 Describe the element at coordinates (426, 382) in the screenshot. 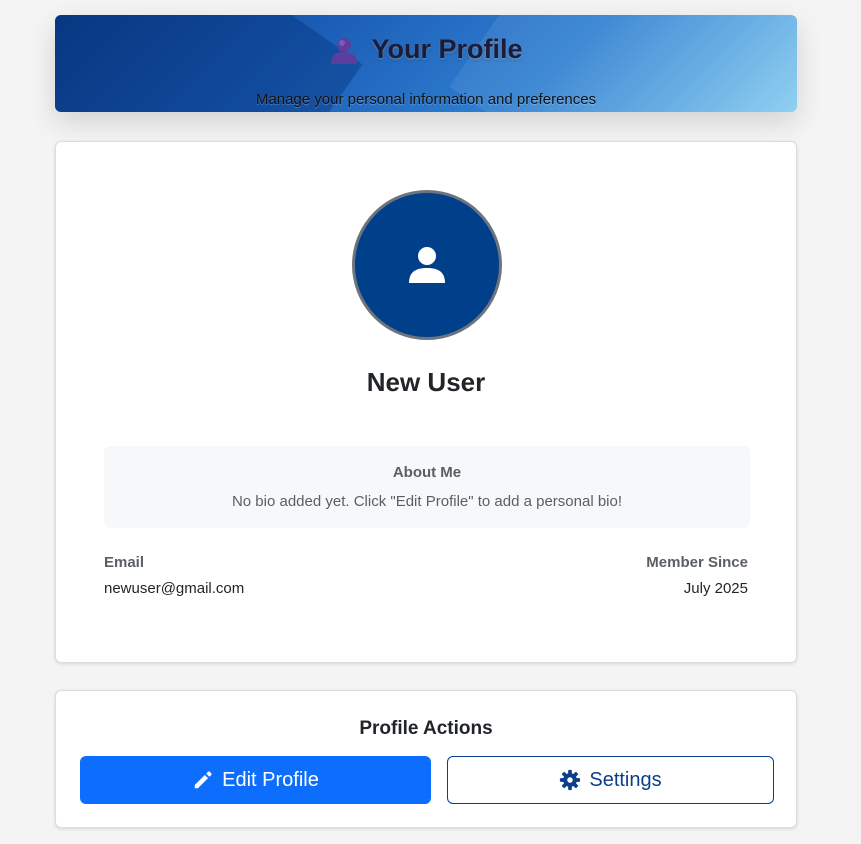

I see `user-name: New User` at that location.